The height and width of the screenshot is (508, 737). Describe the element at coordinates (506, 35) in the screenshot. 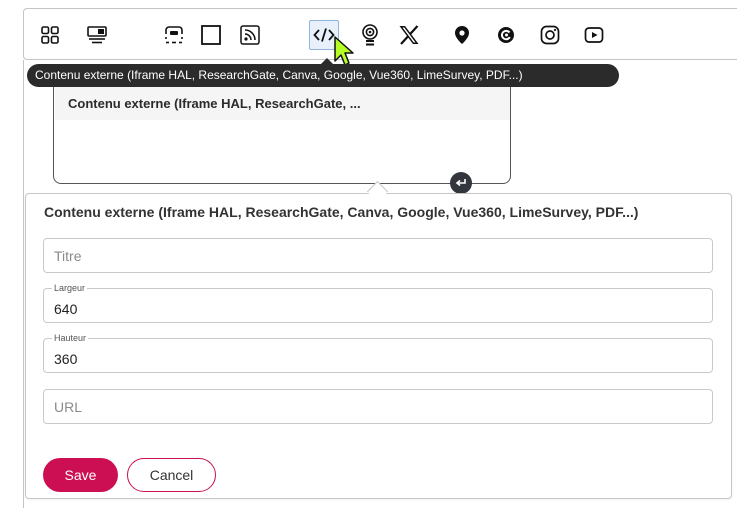

I see `spiral-icon` at that location.